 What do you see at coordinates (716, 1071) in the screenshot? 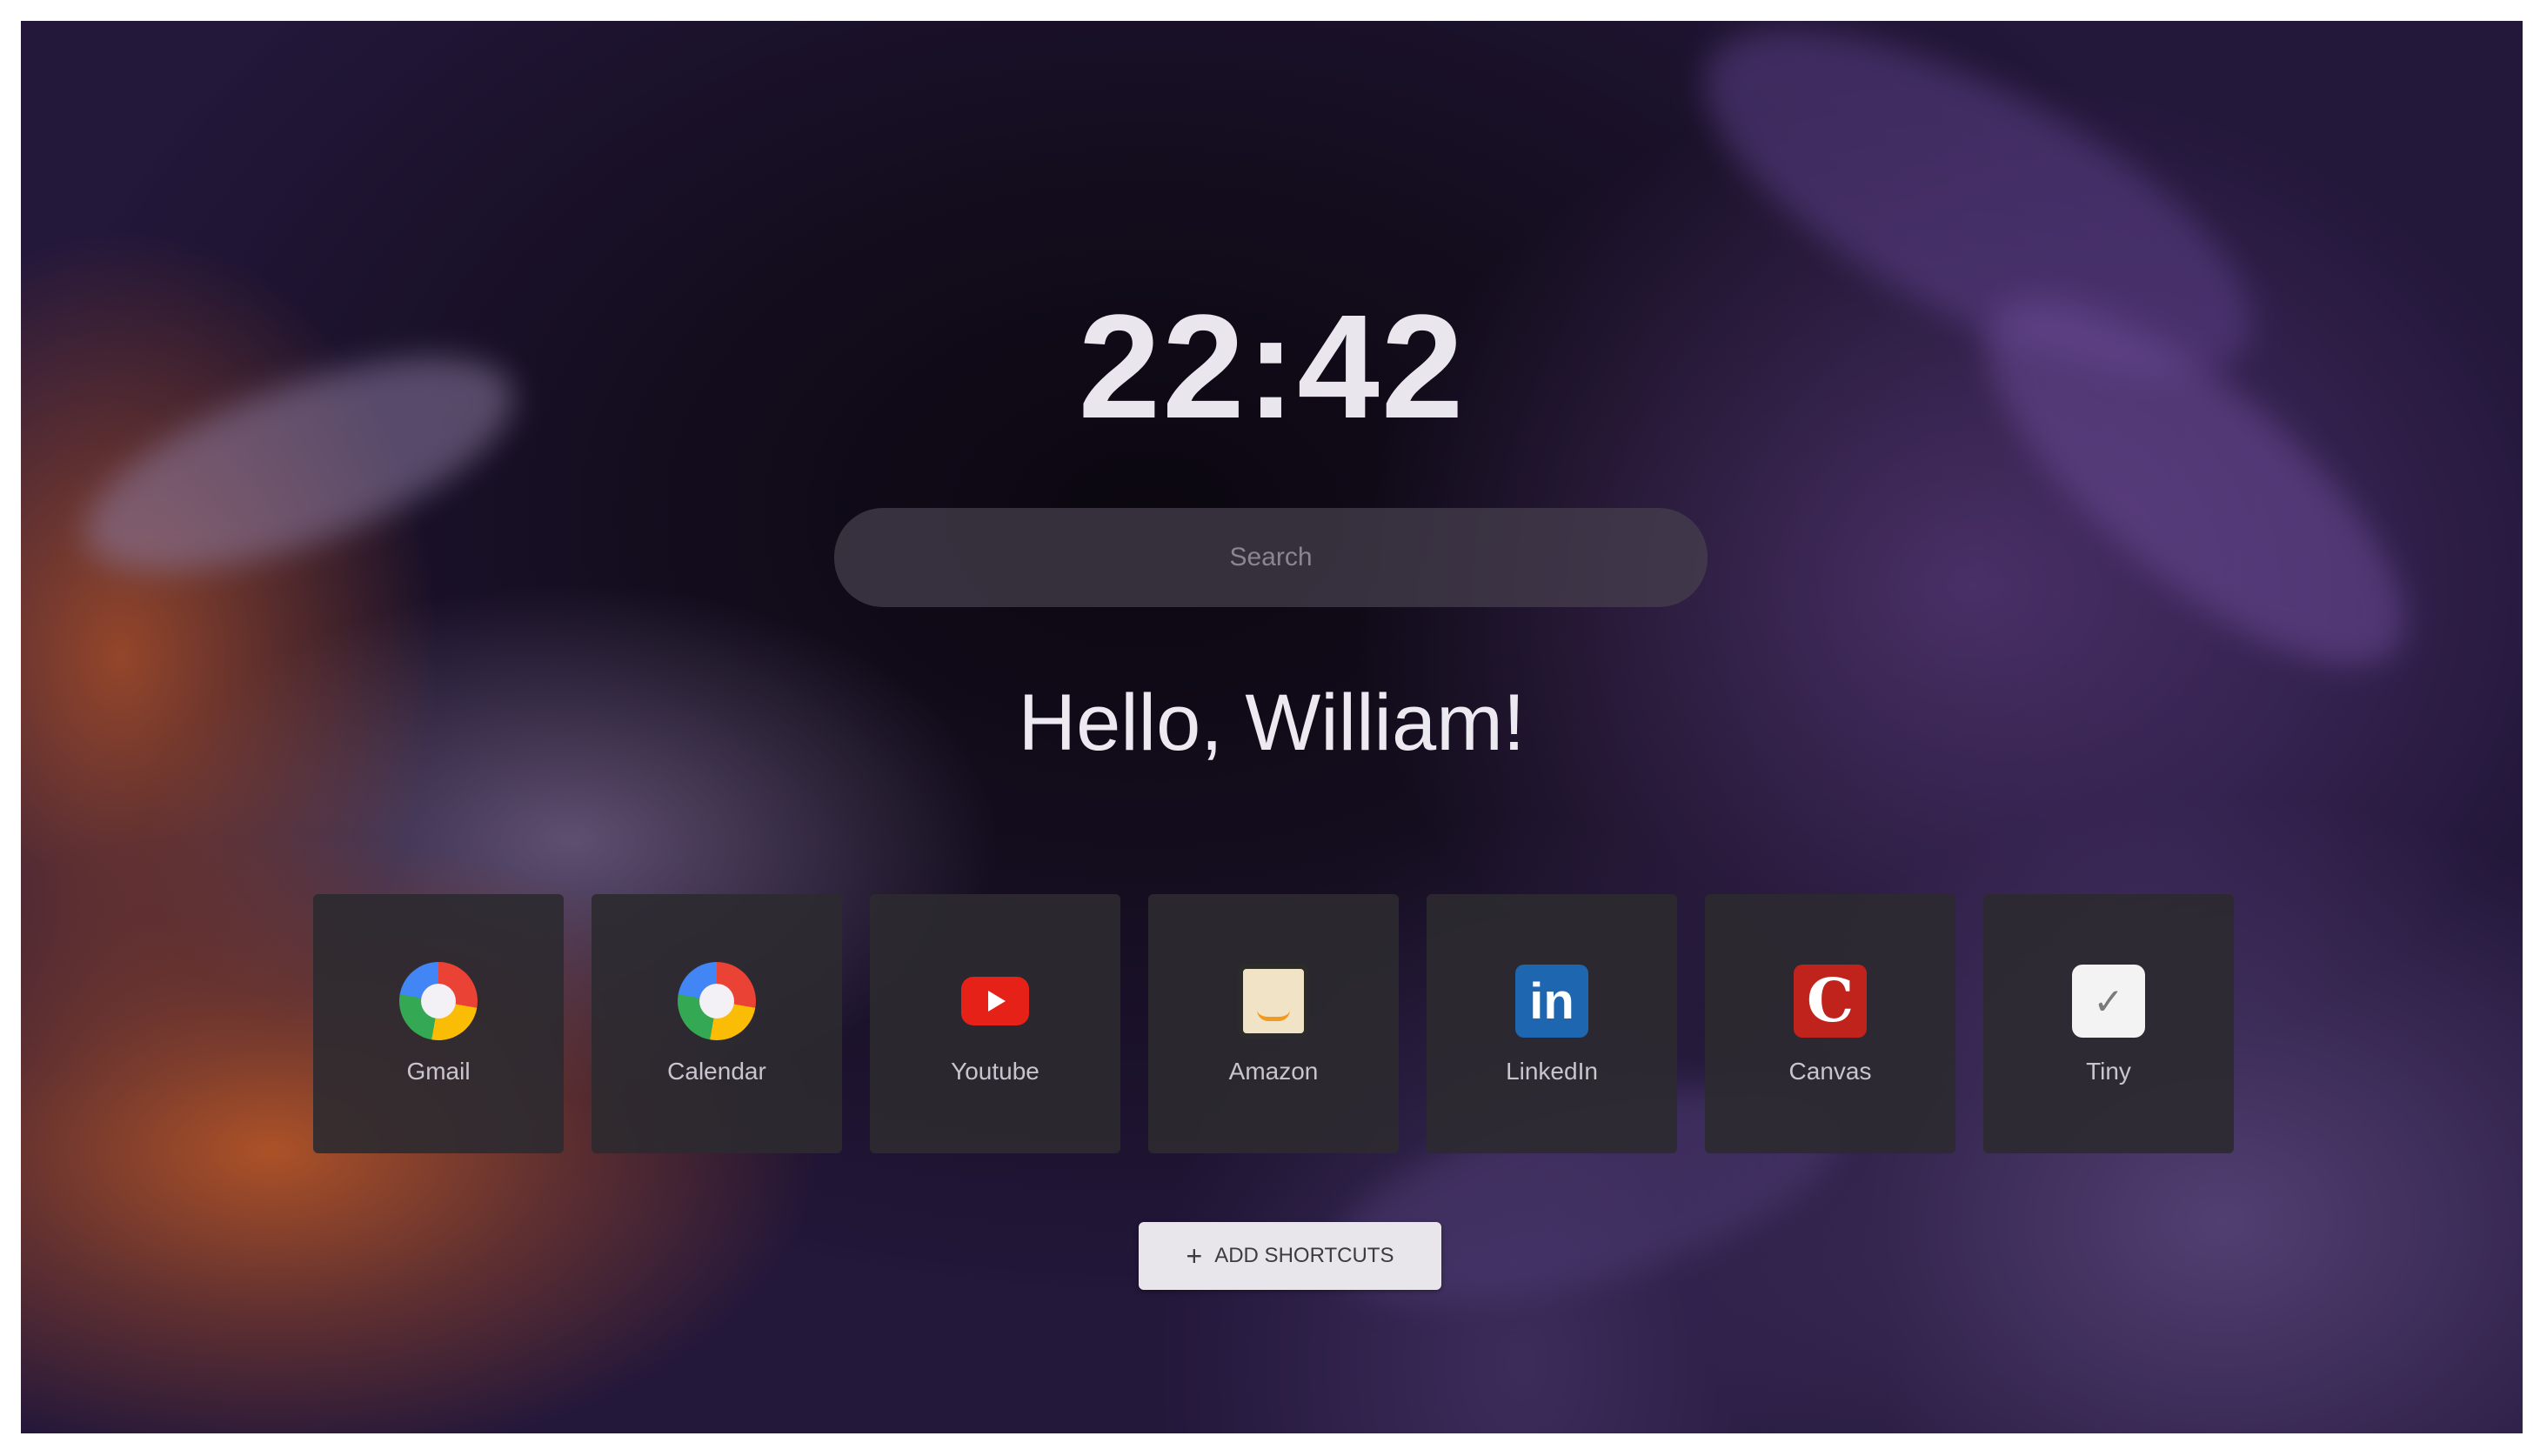
I see `shortcut-label: Calendar` at bounding box center [716, 1071].